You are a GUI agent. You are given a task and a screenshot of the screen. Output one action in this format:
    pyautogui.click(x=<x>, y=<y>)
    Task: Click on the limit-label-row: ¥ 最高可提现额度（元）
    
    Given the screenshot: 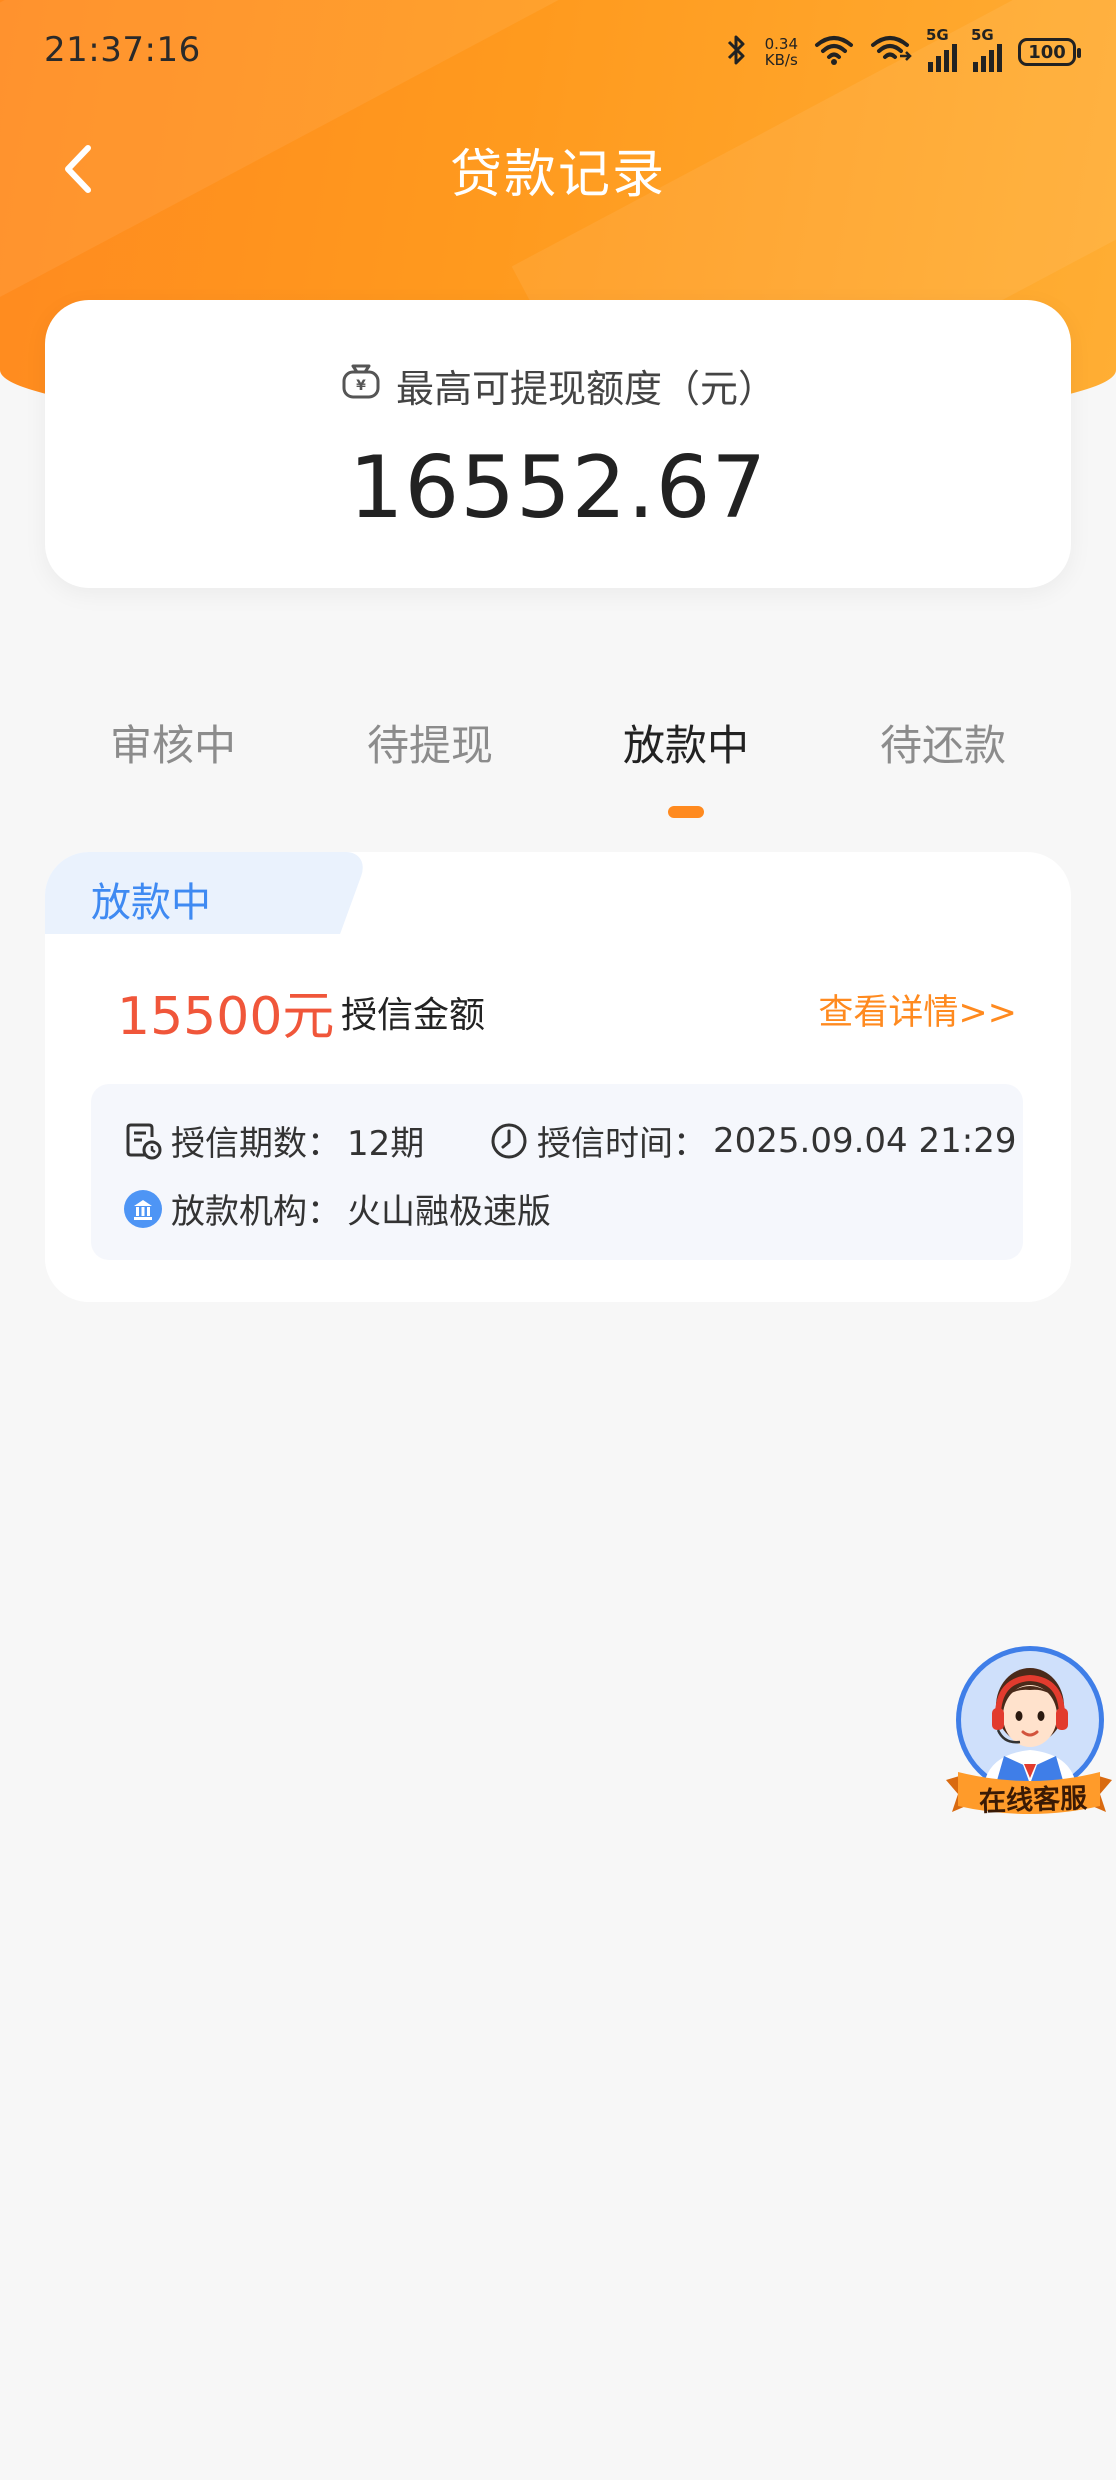 What is the action you would take?
    pyautogui.click(x=558, y=385)
    